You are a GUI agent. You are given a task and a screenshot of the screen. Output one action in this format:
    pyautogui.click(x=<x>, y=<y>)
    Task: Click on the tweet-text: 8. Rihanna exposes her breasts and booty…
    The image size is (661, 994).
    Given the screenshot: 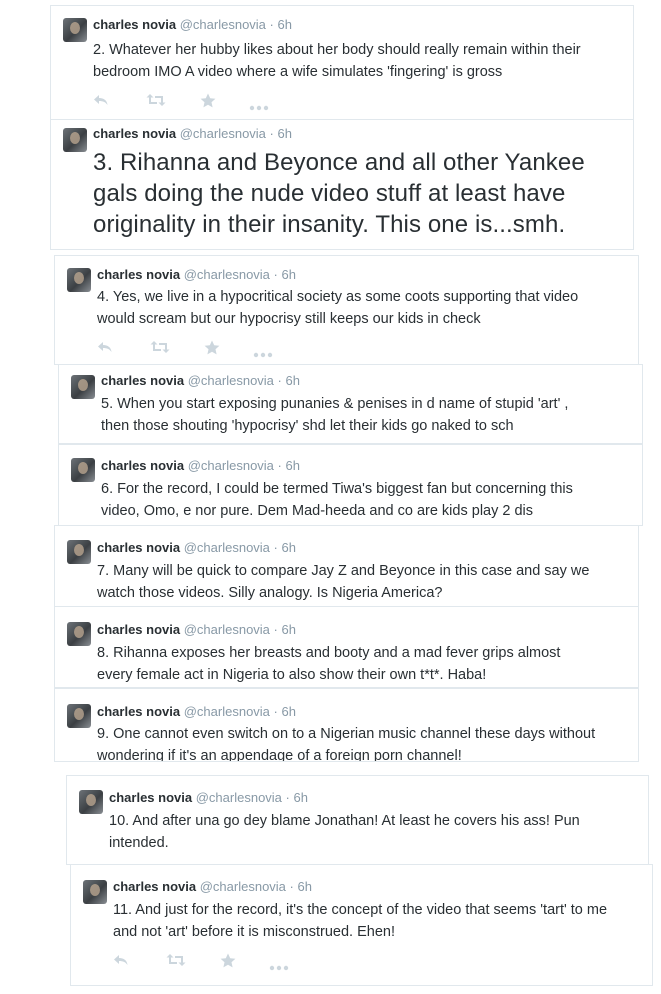 What is the action you would take?
    pyautogui.click(x=329, y=664)
    